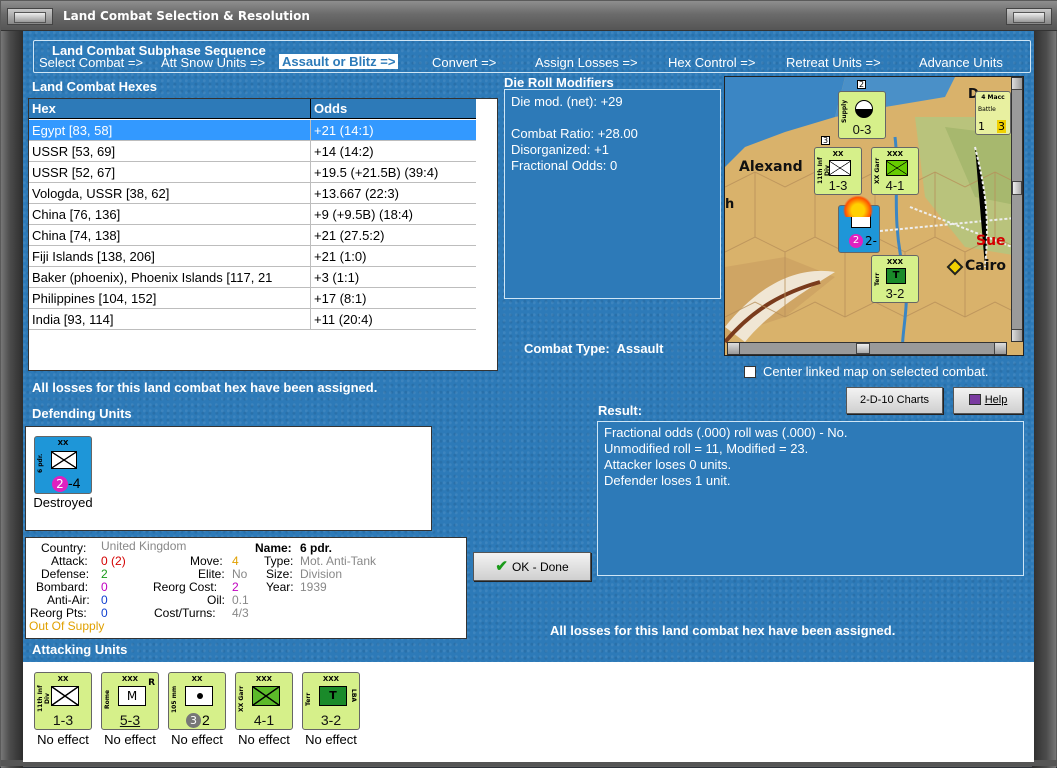  I want to click on antiair-value: 0, so click(104, 600).